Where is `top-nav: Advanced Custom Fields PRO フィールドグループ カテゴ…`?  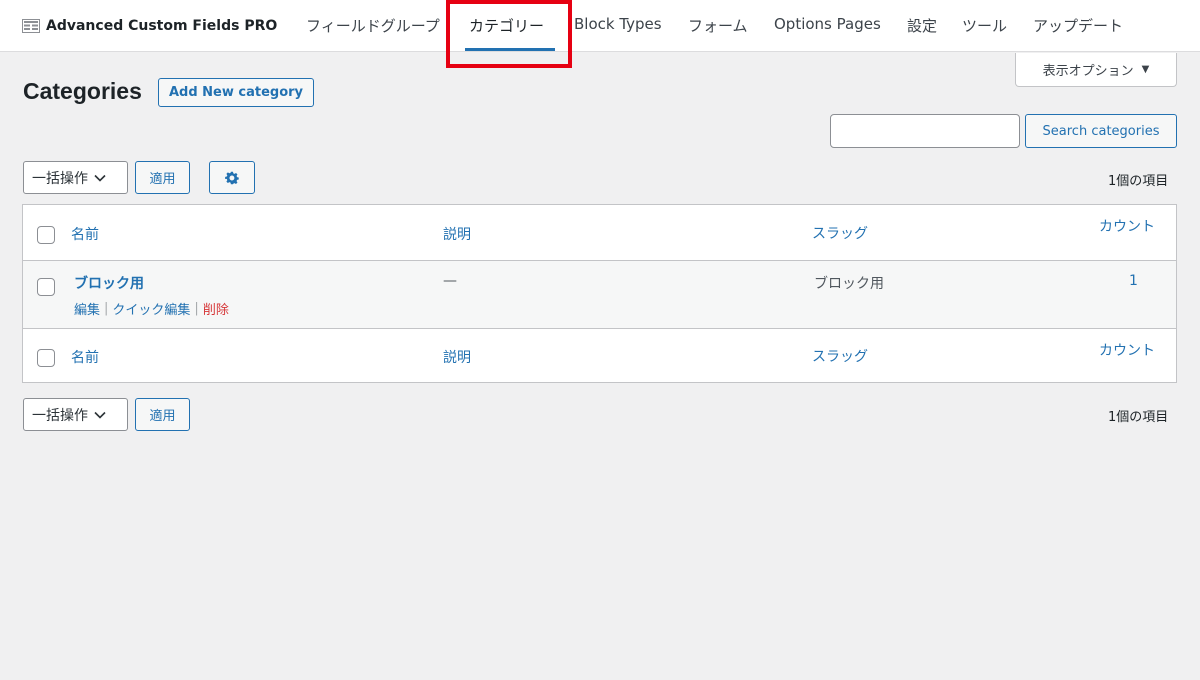
top-nav: Advanced Custom Fields PRO フィールドグループ カテゴ… is located at coordinates (600, 26).